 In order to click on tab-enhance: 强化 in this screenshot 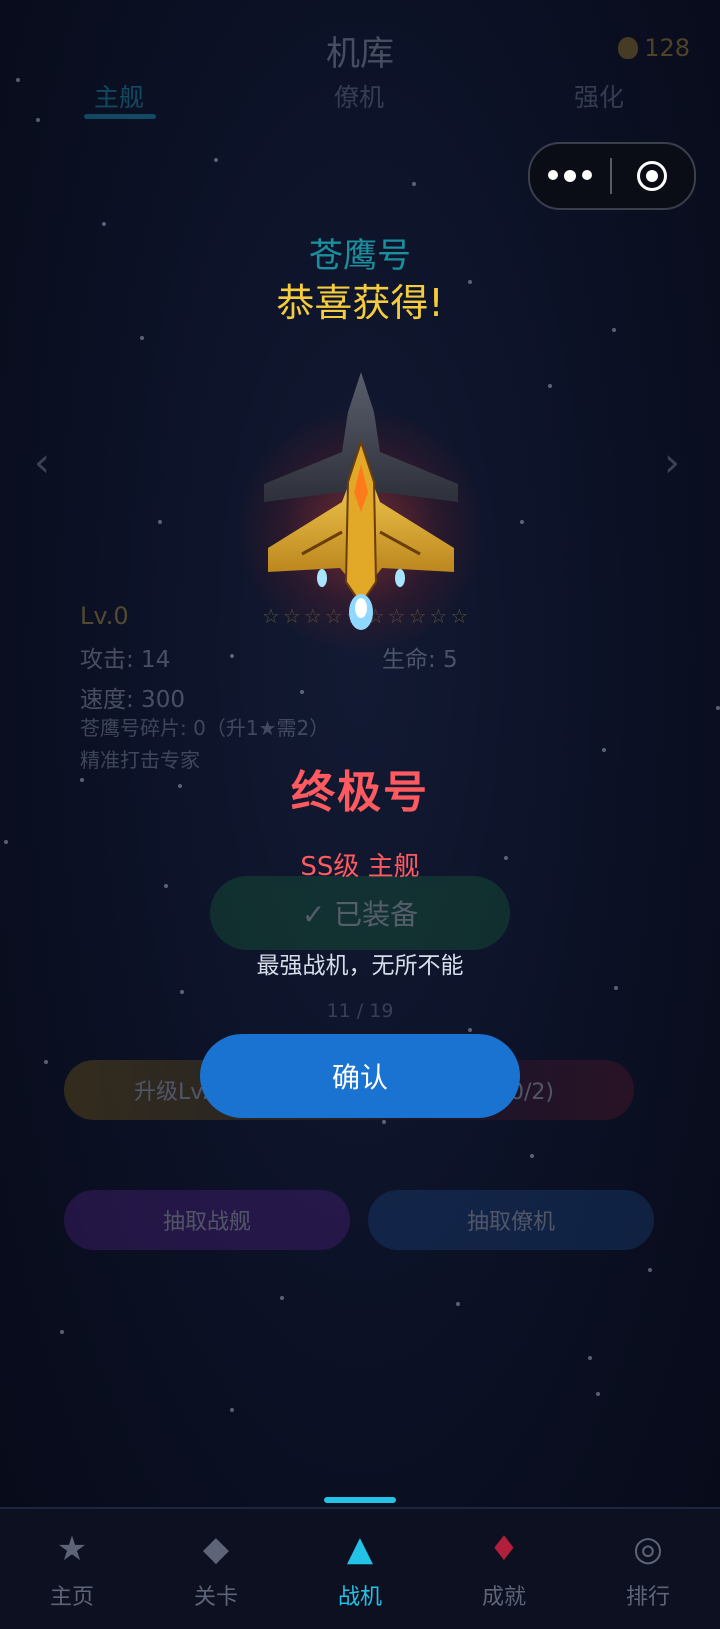, I will do `click(599, 96)`.